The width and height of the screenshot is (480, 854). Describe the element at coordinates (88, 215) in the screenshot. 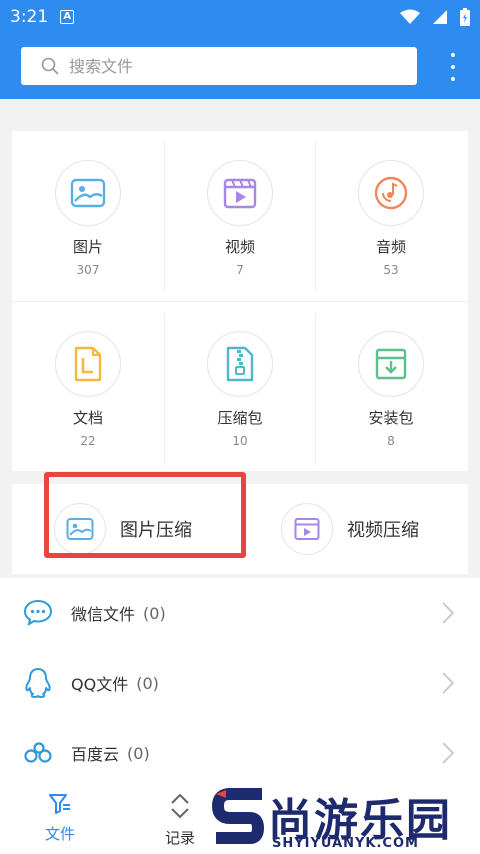

I see `category-images: 图片 307` at that location.